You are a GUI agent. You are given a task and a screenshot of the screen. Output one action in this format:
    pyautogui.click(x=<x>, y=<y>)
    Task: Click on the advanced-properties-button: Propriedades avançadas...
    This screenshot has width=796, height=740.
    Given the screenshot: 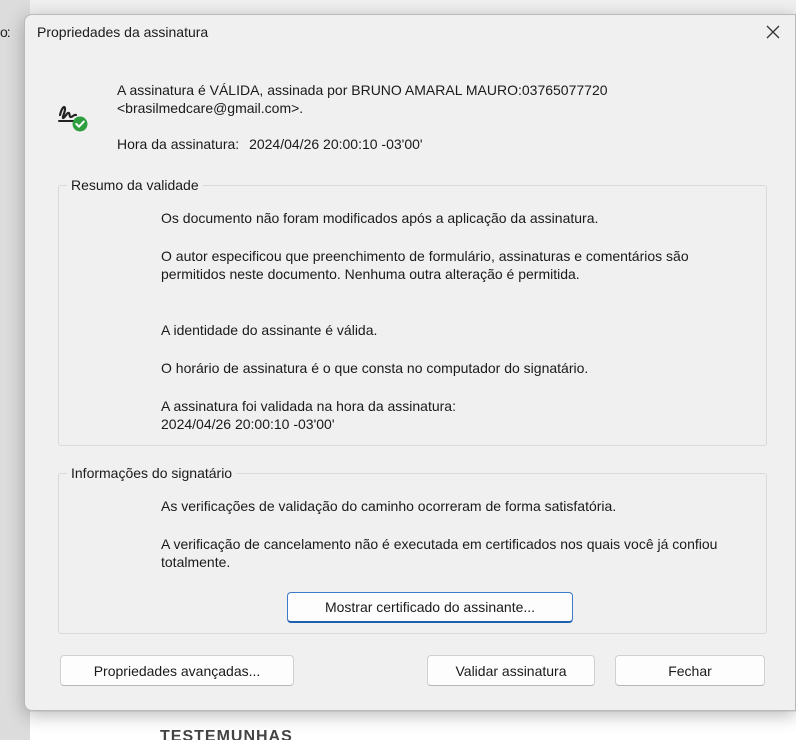 What is the action you would take?
    pyautogui.click(x=177, y=670)
    